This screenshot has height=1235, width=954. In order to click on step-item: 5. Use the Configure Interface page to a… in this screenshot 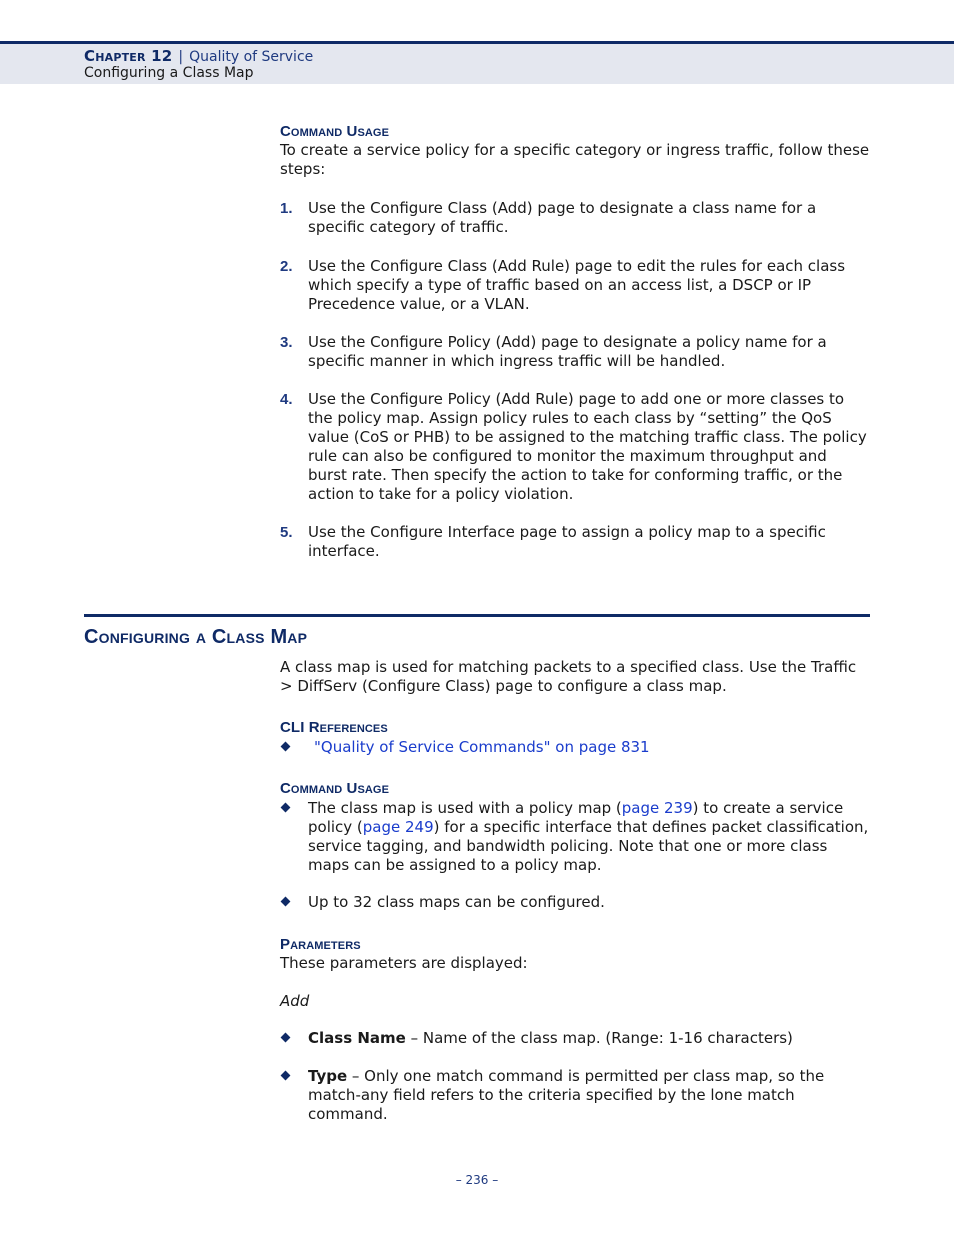, I will do `click(575, 542)`.